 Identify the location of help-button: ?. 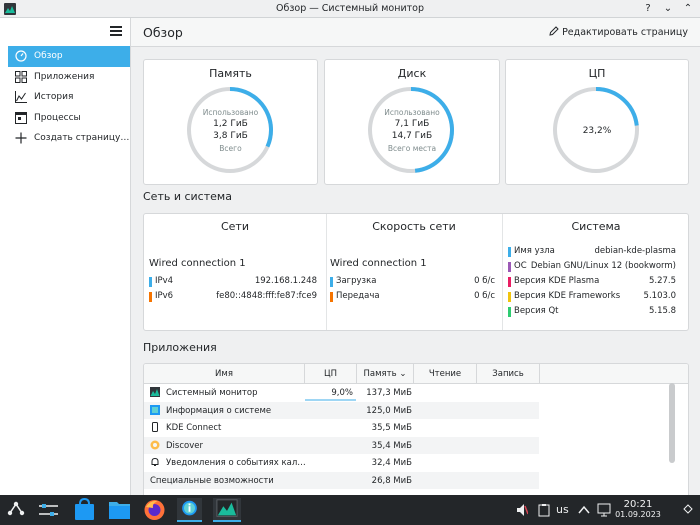
(648, 9).